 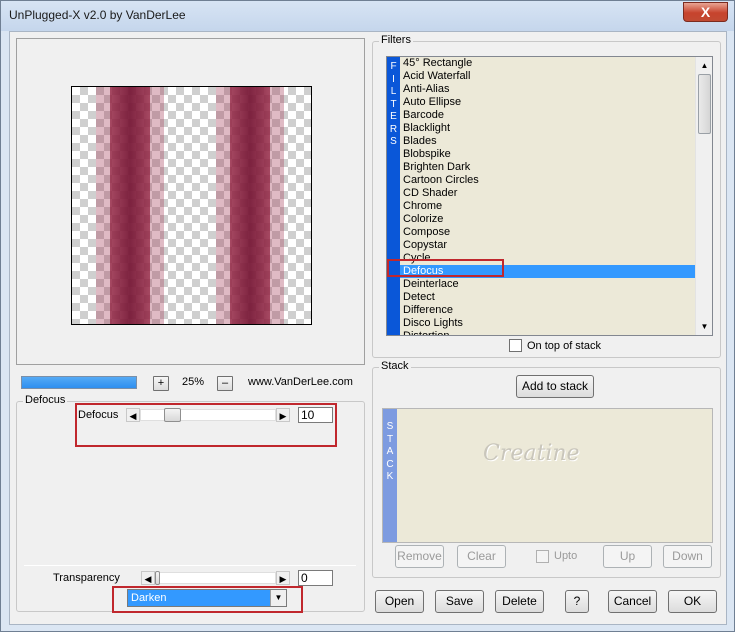 I want to click on filter-list-item: Chrome, so click(x=548, y=206).